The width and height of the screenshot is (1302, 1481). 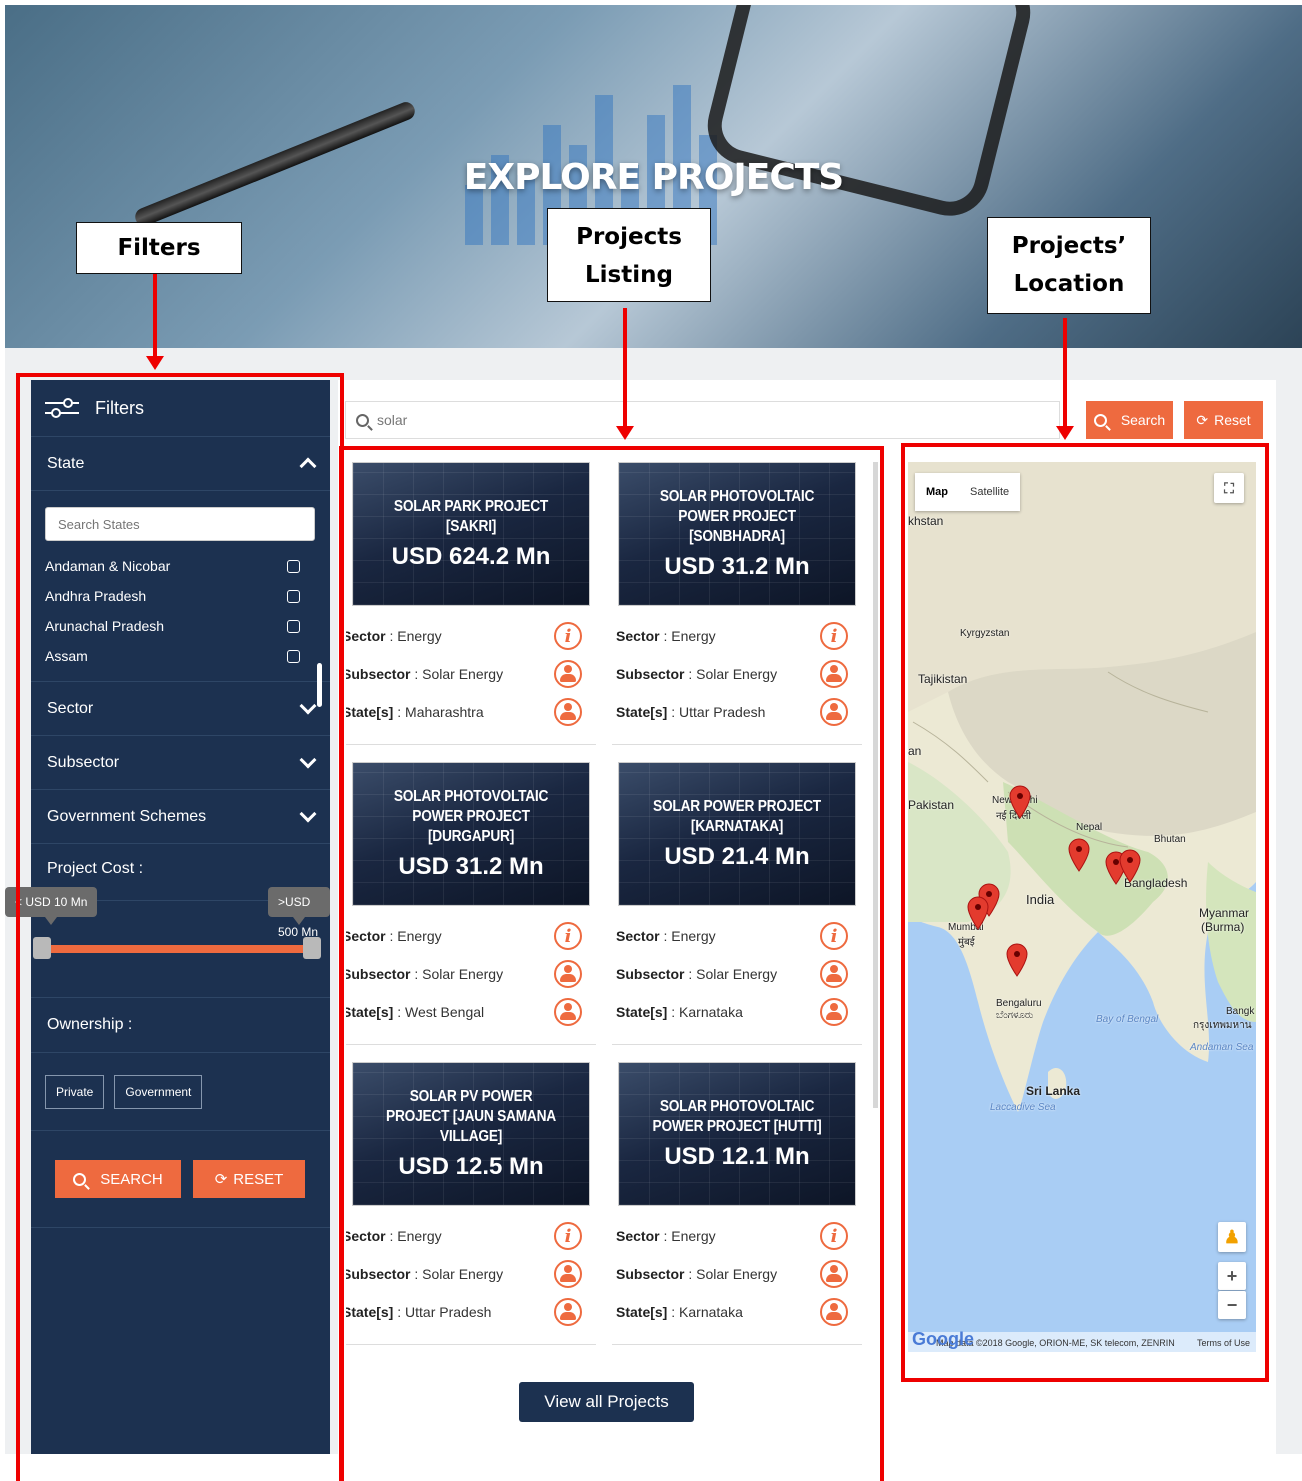 I want to click on location-callout-line2: Location, so click(x=1069, y=284).